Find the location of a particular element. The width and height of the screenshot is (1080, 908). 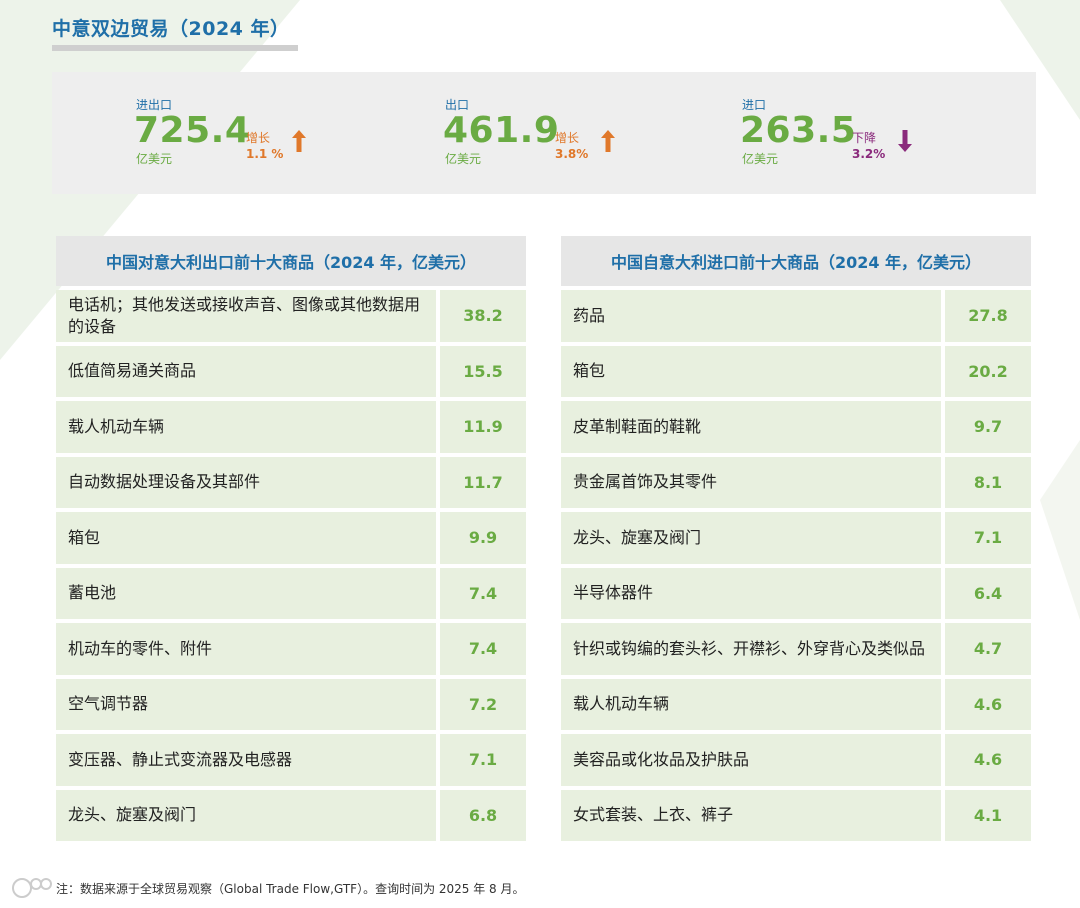

table-row: 贵金属首饰及其零件 8.1 is located at coordinates (796, 482).